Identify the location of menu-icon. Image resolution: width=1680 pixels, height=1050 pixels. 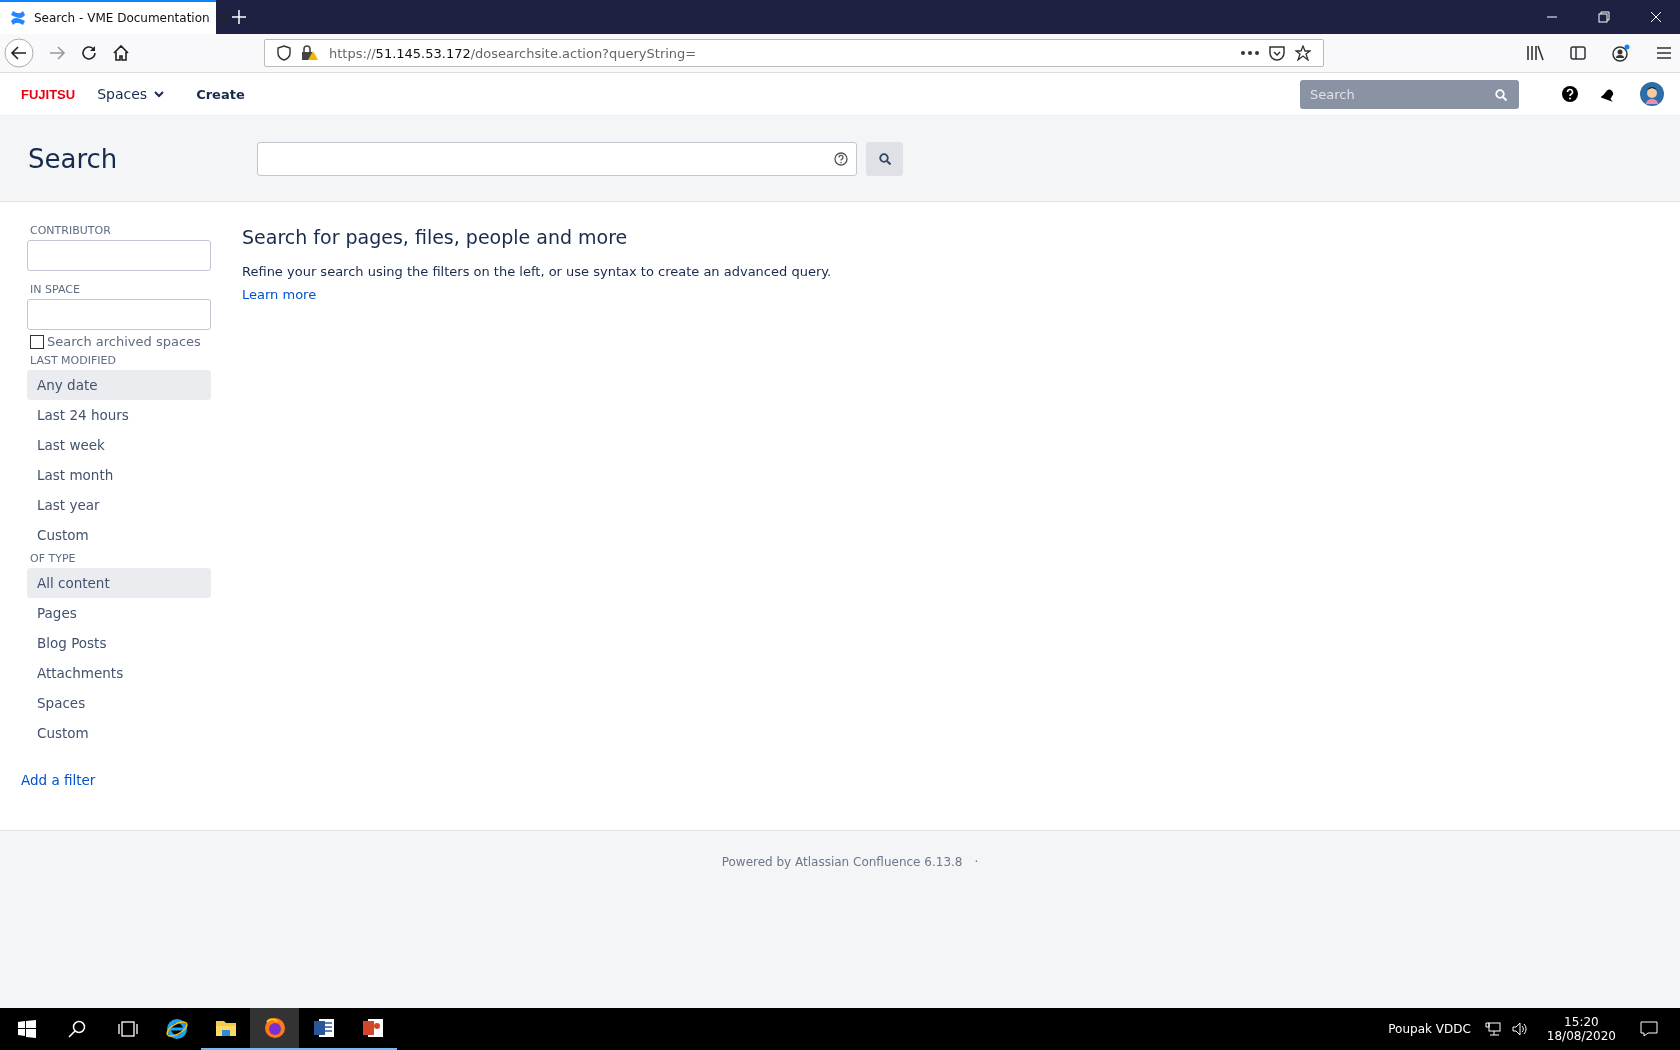
(1664, 53).